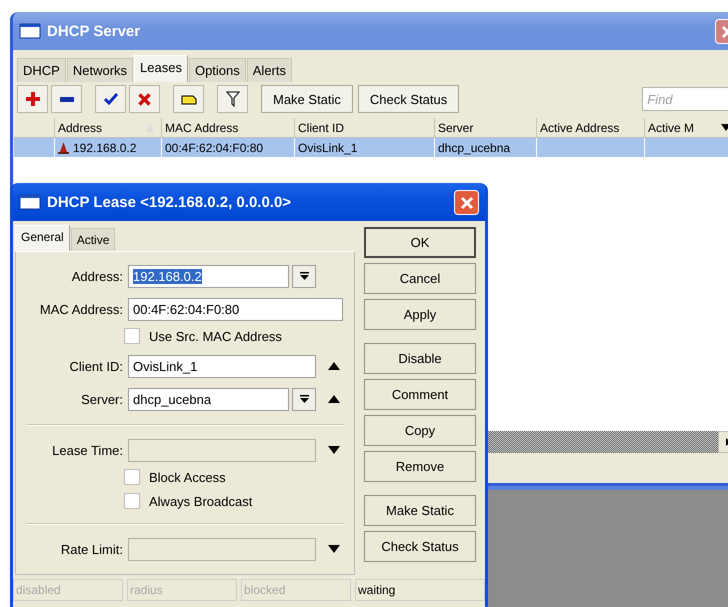 This screenshot has width=728, height=607. Describe the element at coordinates (420, 394) in the screenshot. I see `dialog-button: Comment` at that location.